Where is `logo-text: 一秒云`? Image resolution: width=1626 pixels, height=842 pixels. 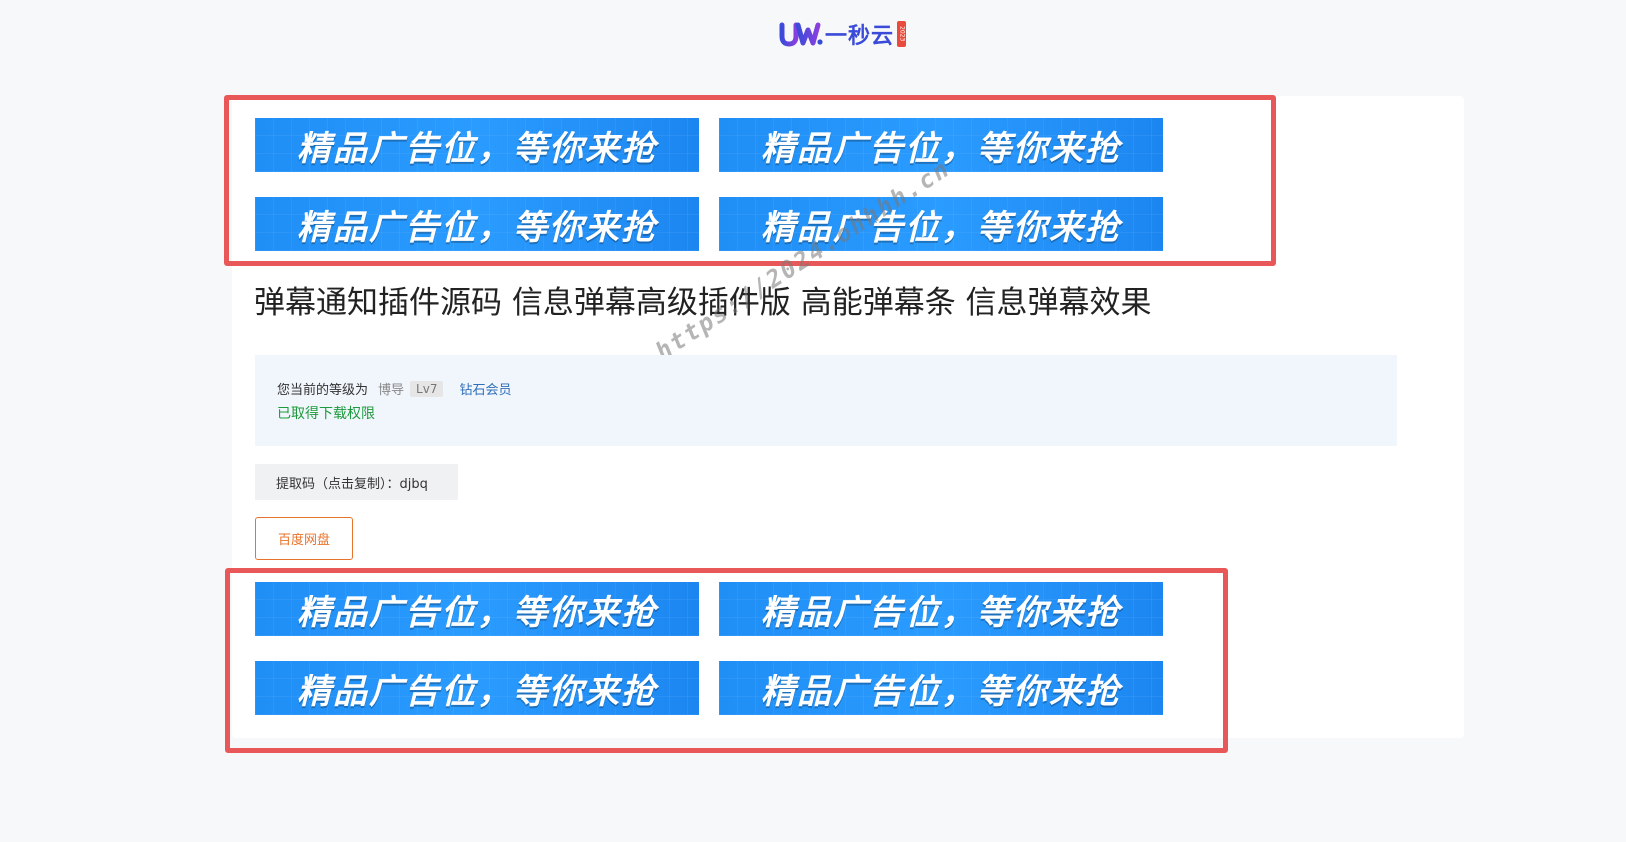
logo-text: 一秒云 is located at coordinates (860, 36).